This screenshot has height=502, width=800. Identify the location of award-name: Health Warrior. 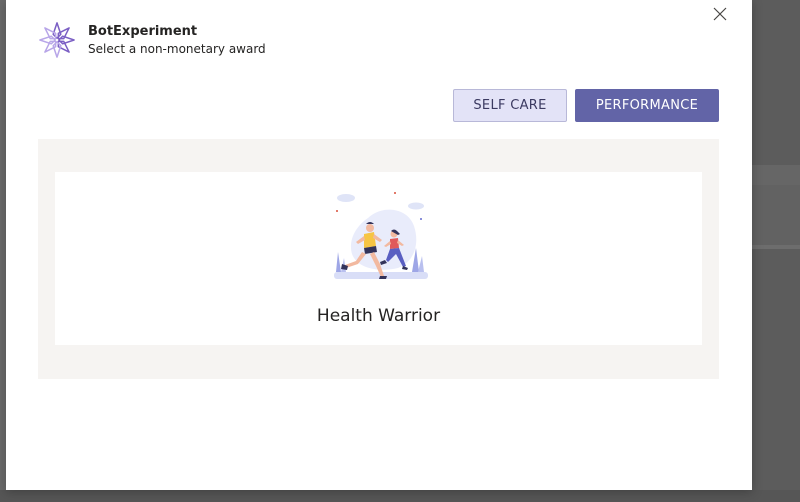
(378, 316).